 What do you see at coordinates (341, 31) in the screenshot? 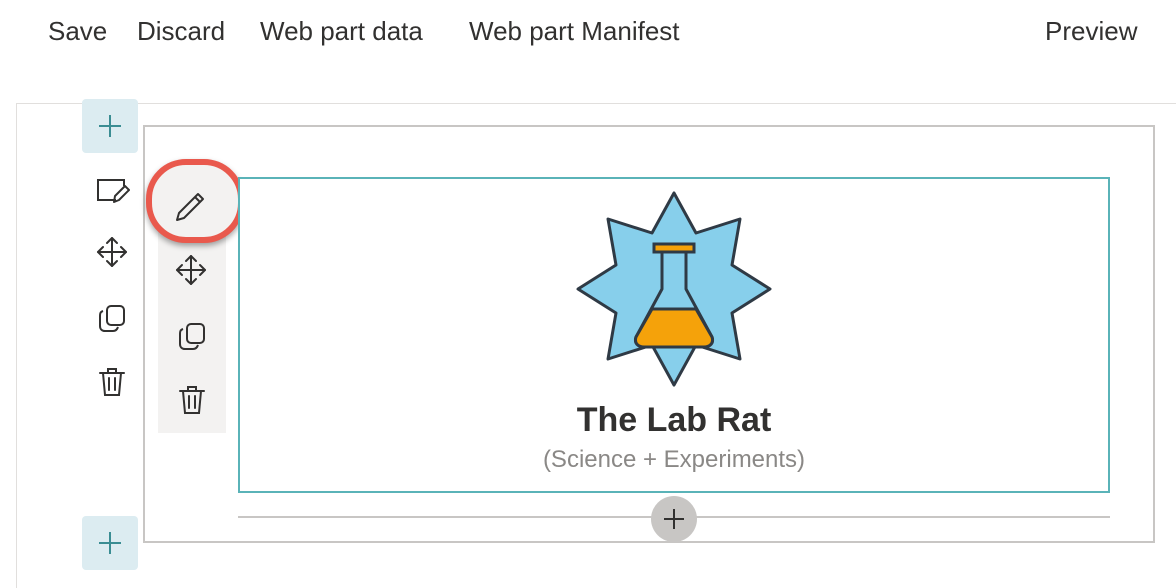
I see `webpart-data-button: Web part data` at bounding box center [341, 31].